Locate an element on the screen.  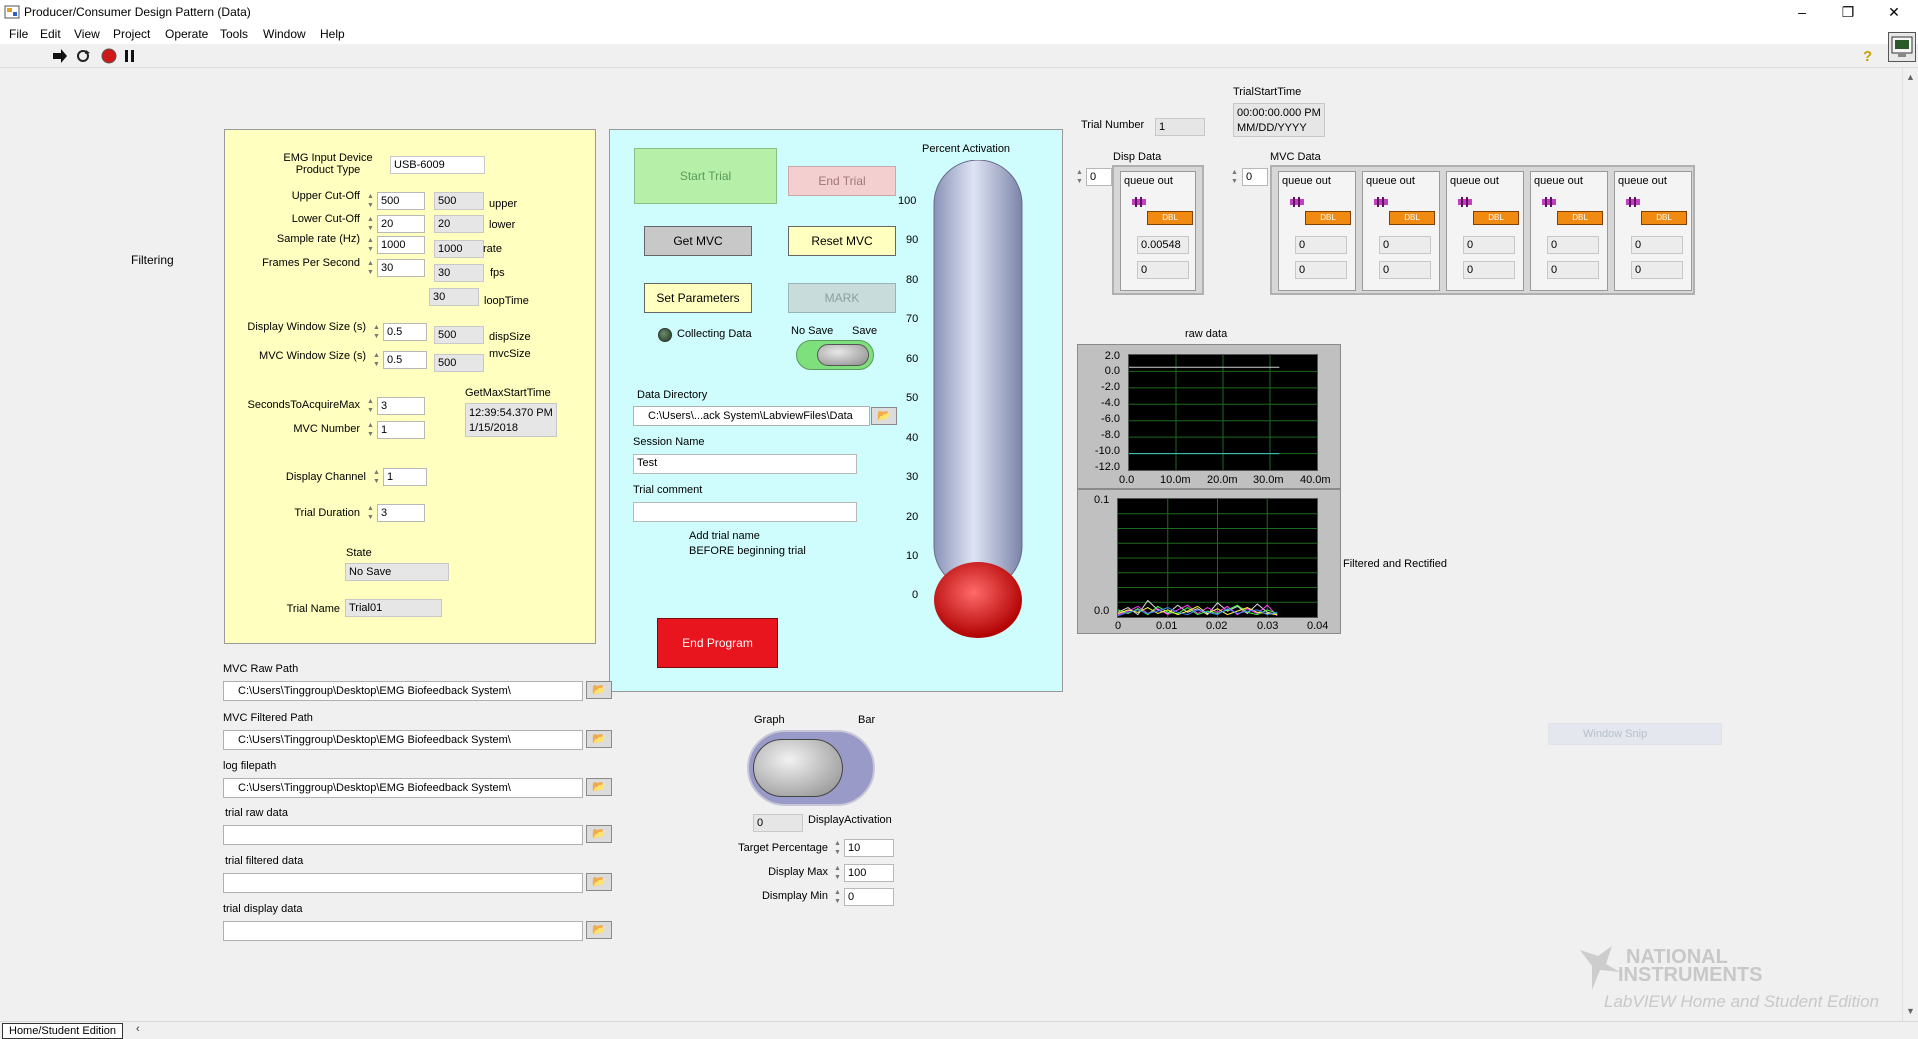
menu-project: Project is located at coordinates (131, 34).